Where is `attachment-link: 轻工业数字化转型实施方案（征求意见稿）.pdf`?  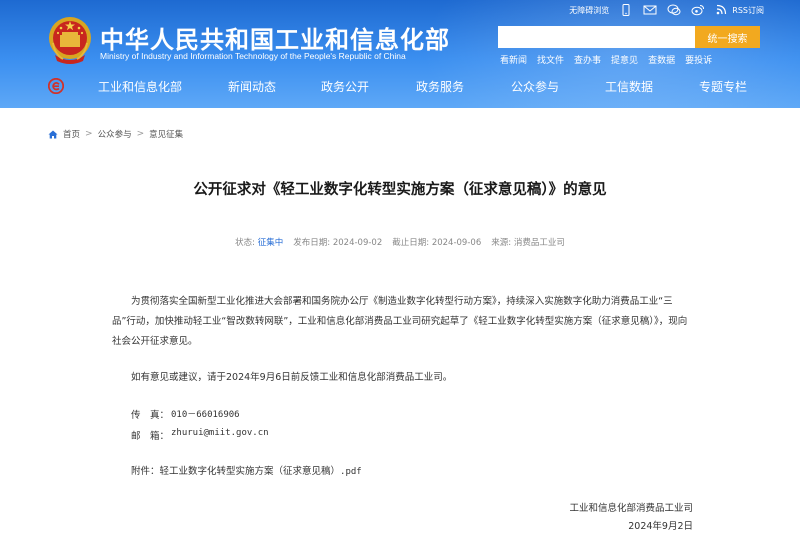 attachment-link: 轻工业数字化转型实施方案（征求意见稿）.pdf is located at coordinates (261, 470).